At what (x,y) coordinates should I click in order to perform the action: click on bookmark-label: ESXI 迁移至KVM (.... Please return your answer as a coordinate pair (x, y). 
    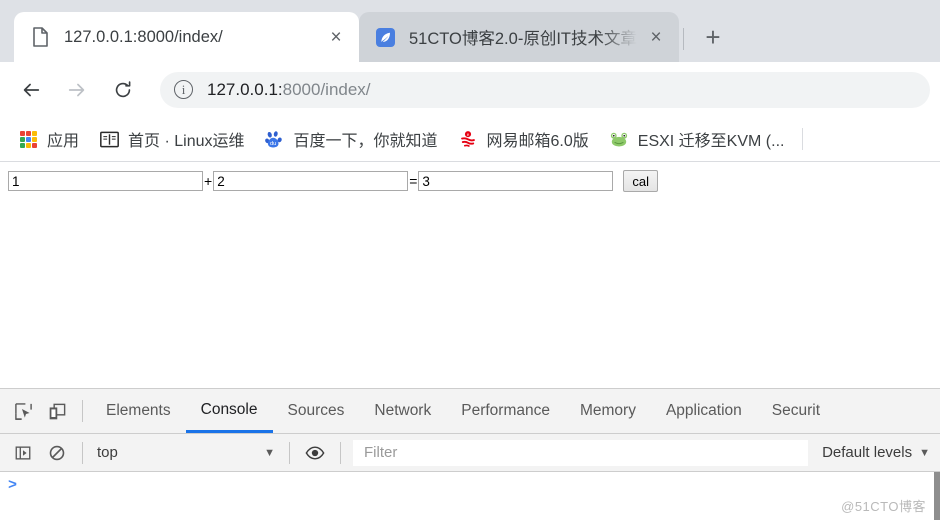
    Looking at the image, I should click on (711, 141).